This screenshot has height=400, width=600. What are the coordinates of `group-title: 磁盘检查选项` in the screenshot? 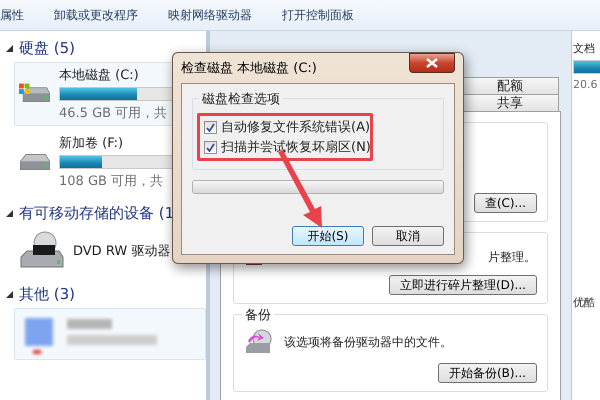 It's located at (241, 99).